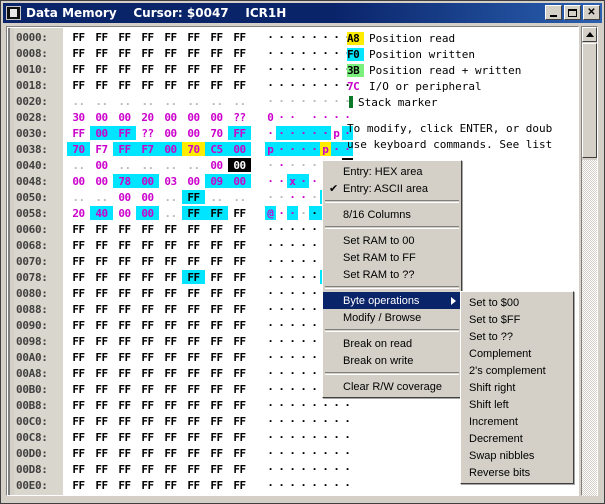 The width and height of the screenshot is (605, 504). What do you see at coordinates (183, 325) in the screenshot?
I see `hex-row: 0090:FFFFFFFFFFFFFFFF········` at bounding box center [183, 325].